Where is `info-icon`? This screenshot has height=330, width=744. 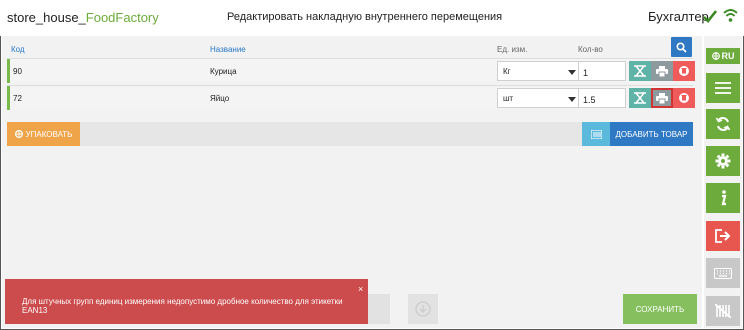 info-icon is located at coordinates (724, 198).